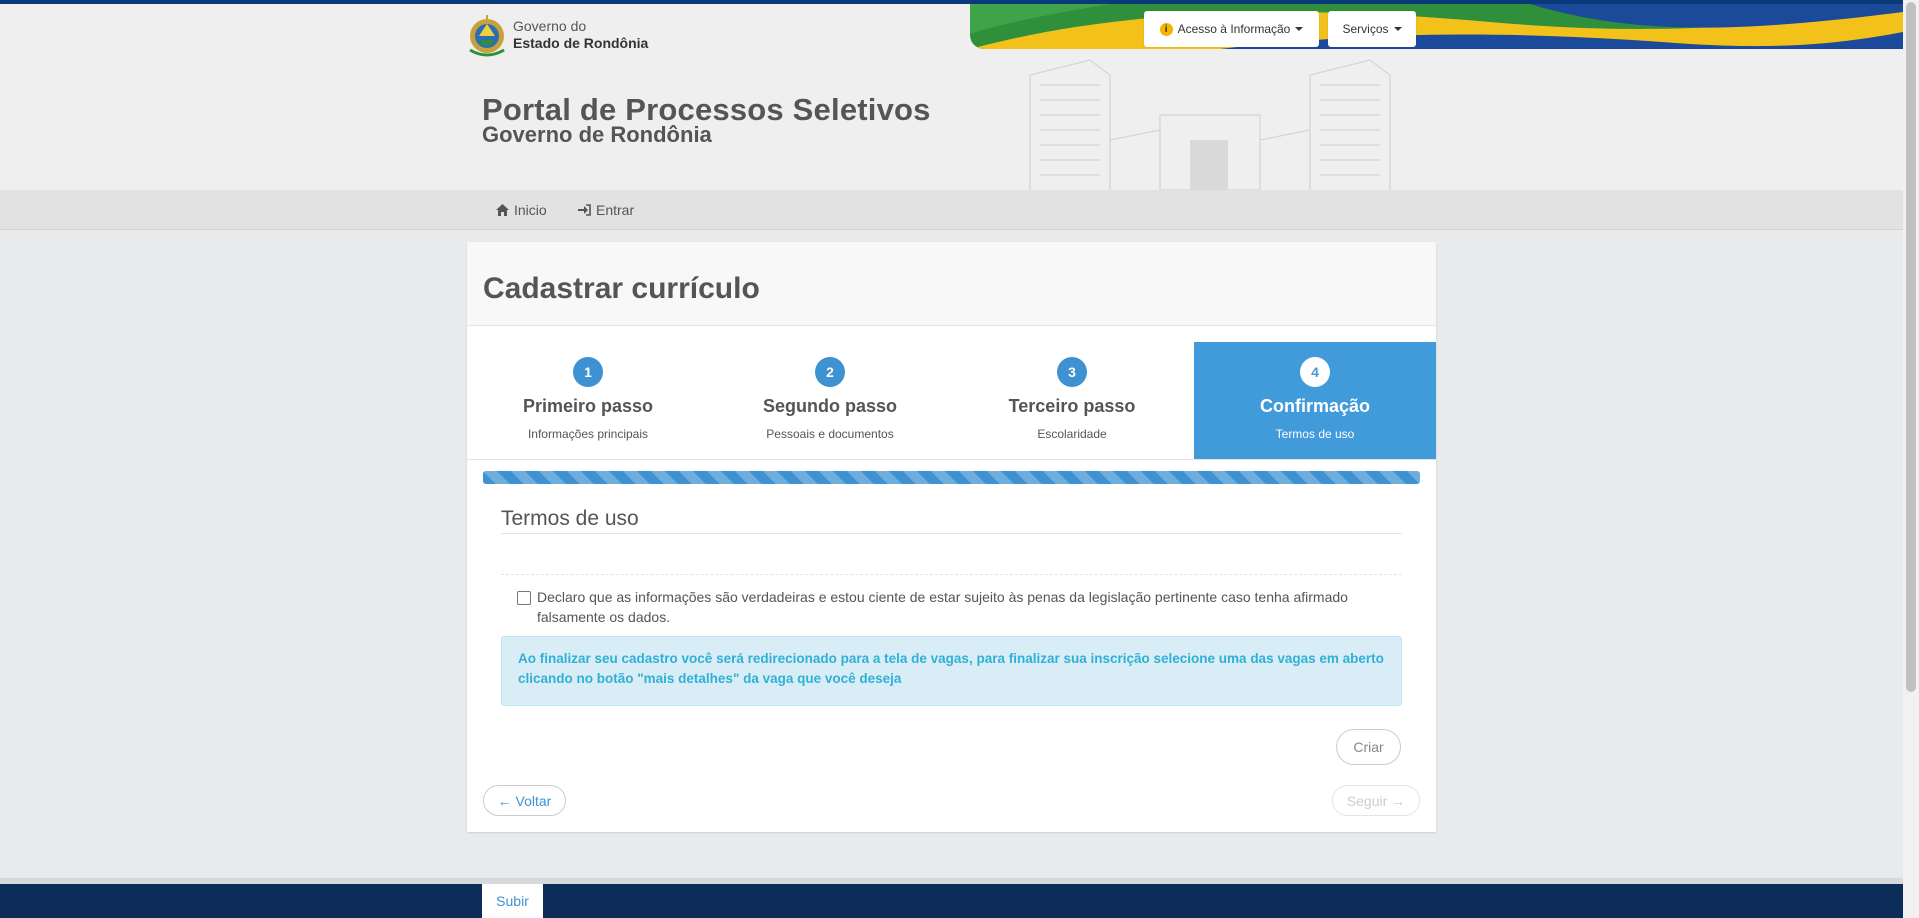  I want to click on info-icon: i, so click(1166, 29).